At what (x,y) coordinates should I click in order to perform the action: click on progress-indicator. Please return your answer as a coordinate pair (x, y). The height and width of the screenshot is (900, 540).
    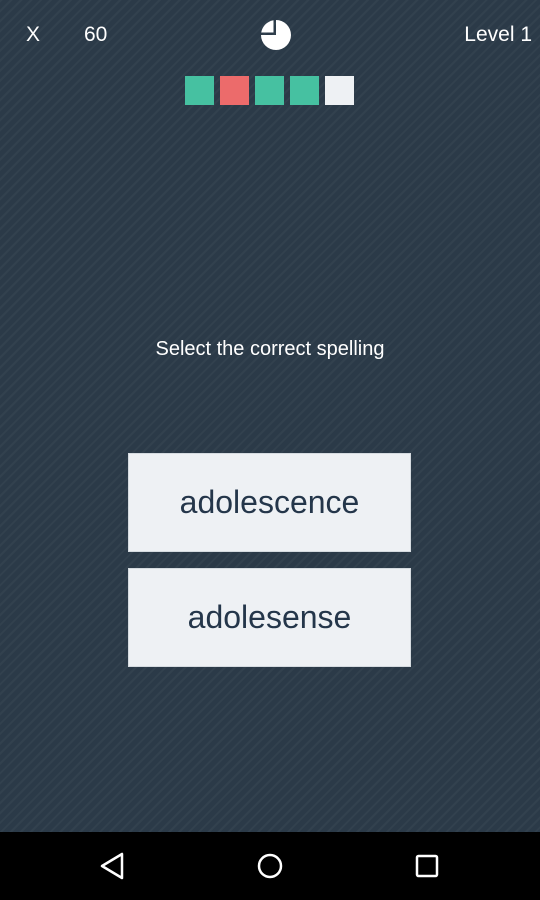
    Looking at the image, I should click on (272, 90).